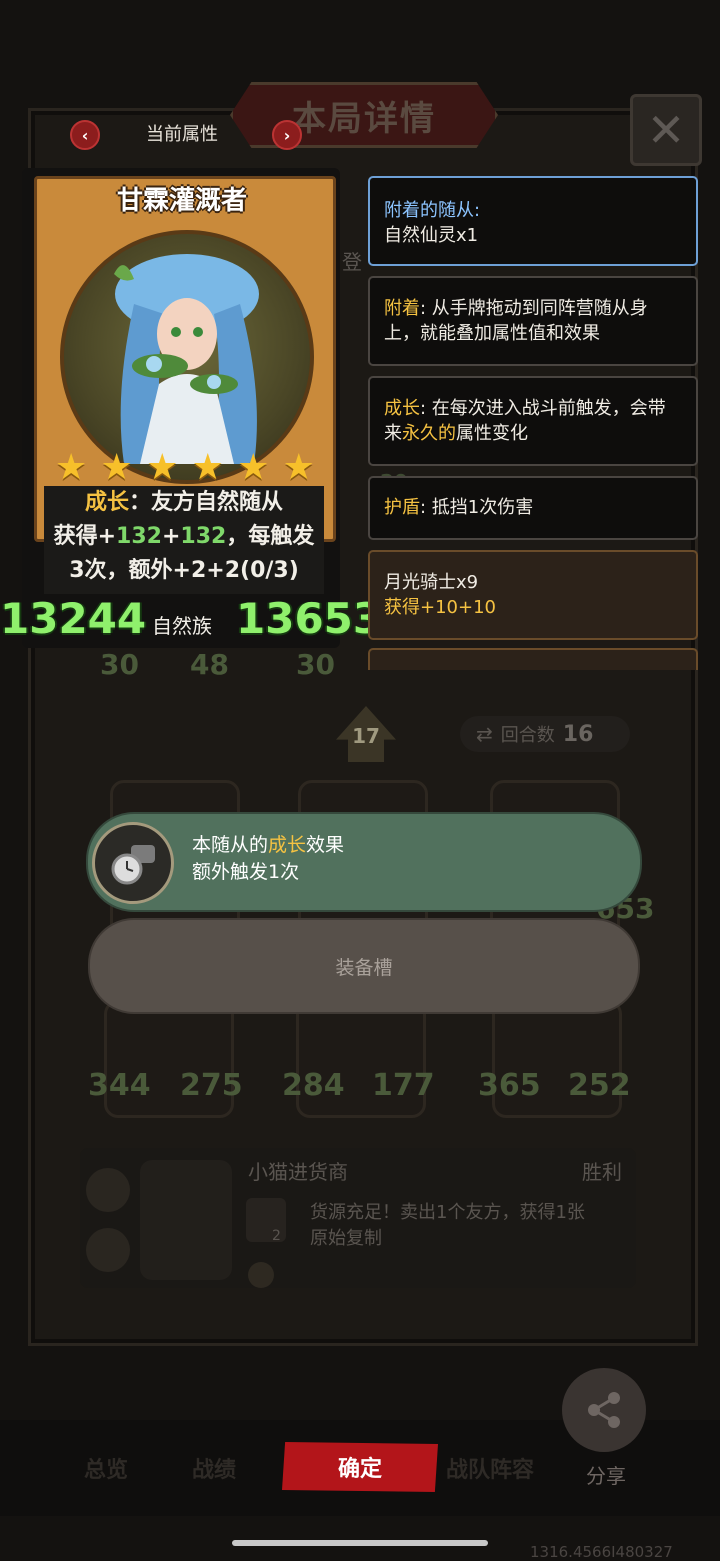 The height and width of the screenshot is (1561, 720). I want to click on keyword-panel-partial, so click(533, 659).